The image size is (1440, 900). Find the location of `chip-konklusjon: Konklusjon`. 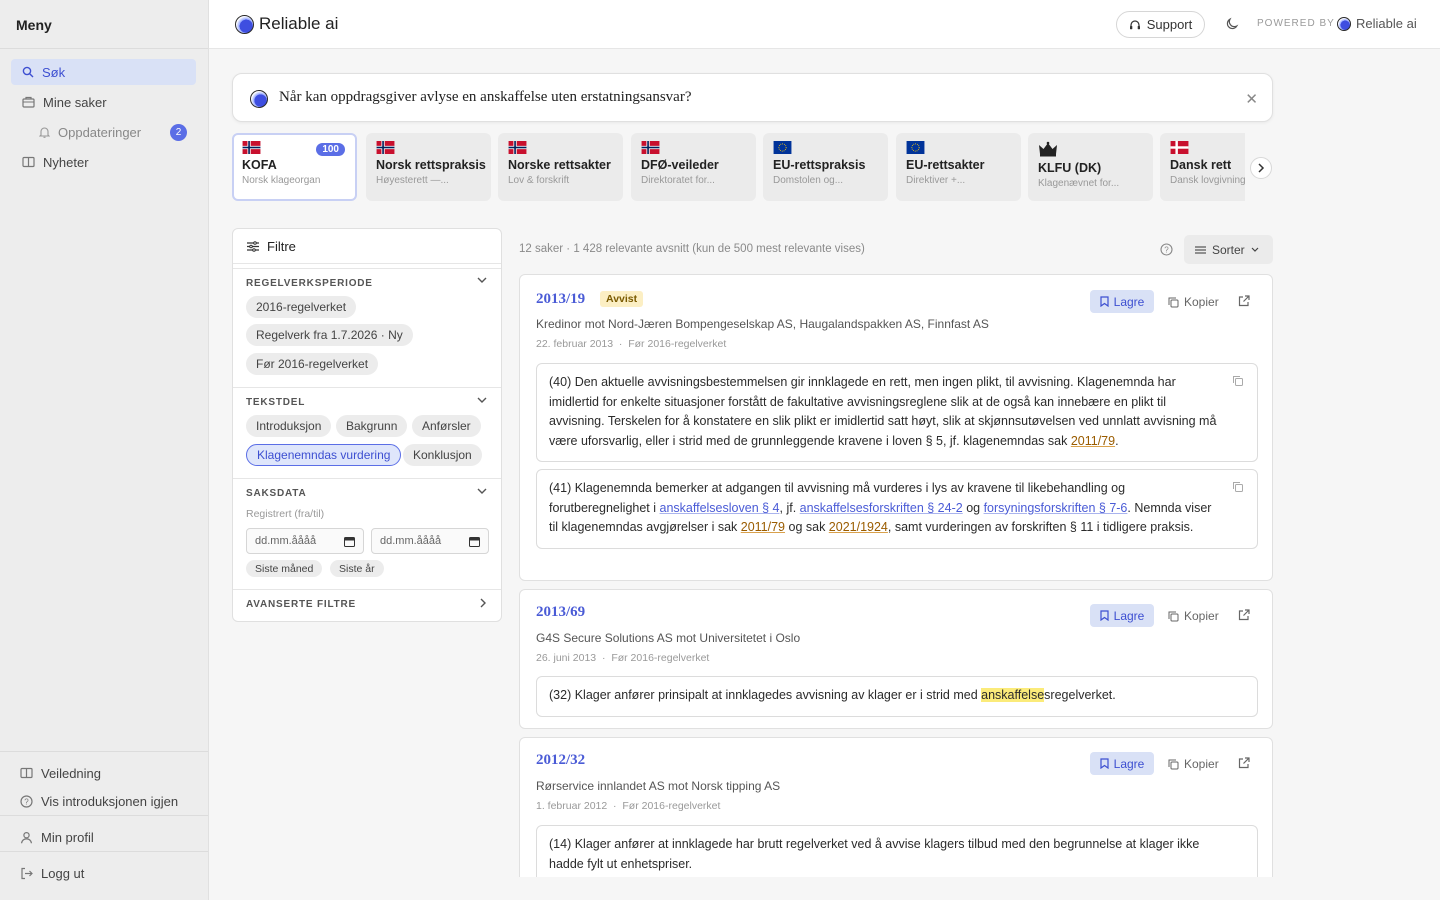

chip-konklusjon: Konklusjon is located at coordinates (442, 455).